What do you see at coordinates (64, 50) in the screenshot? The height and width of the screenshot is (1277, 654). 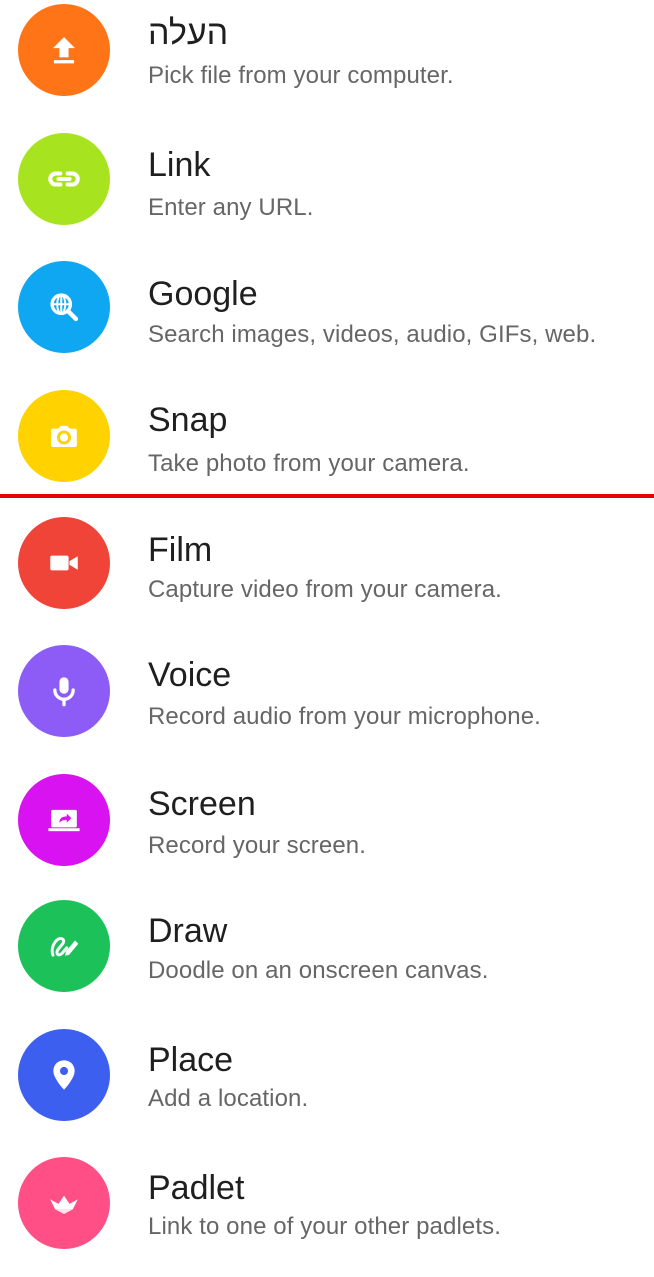 I see `upload-icon` at bounding box center [64, 50].